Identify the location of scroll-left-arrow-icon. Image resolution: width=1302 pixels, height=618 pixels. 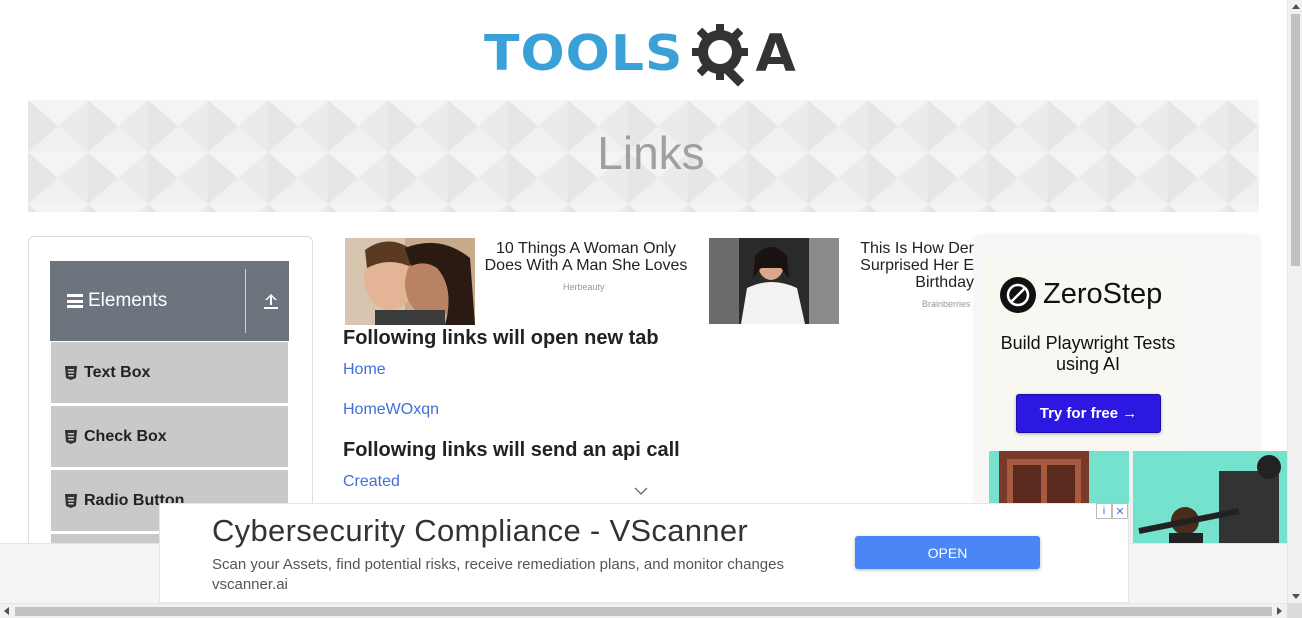
(6, 611).